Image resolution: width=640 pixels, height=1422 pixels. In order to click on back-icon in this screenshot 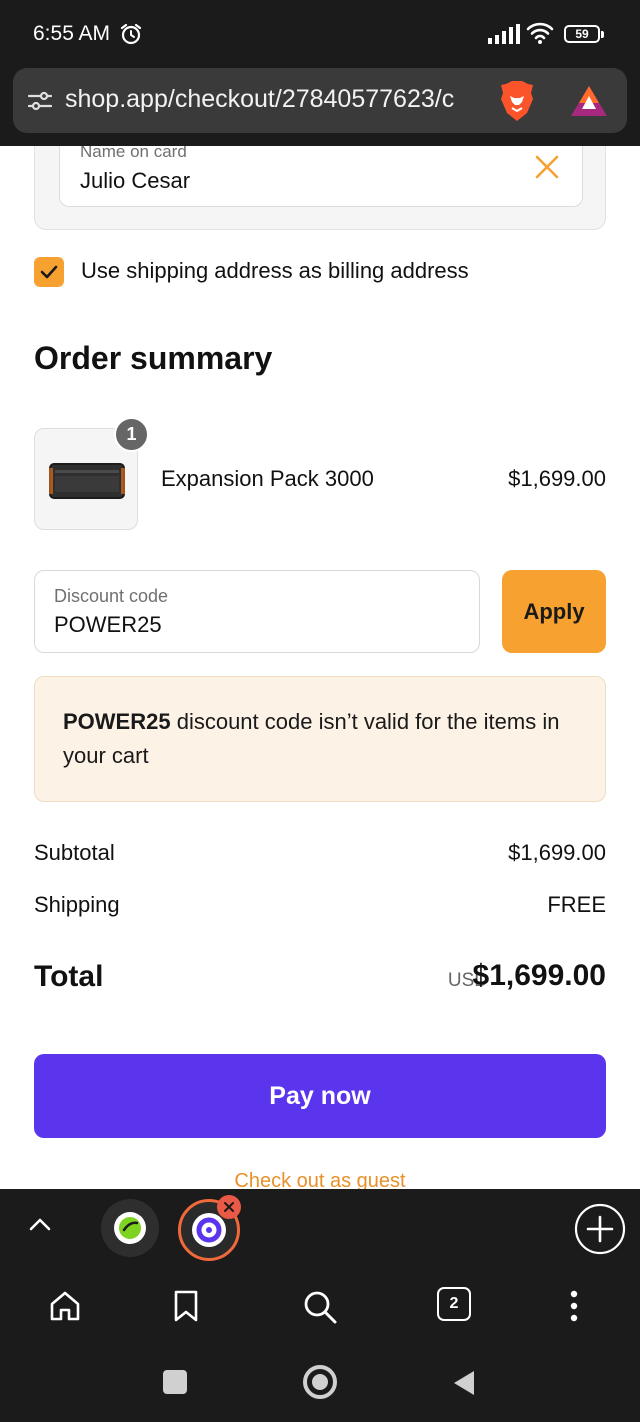, I will do `click(464, 1383)`.